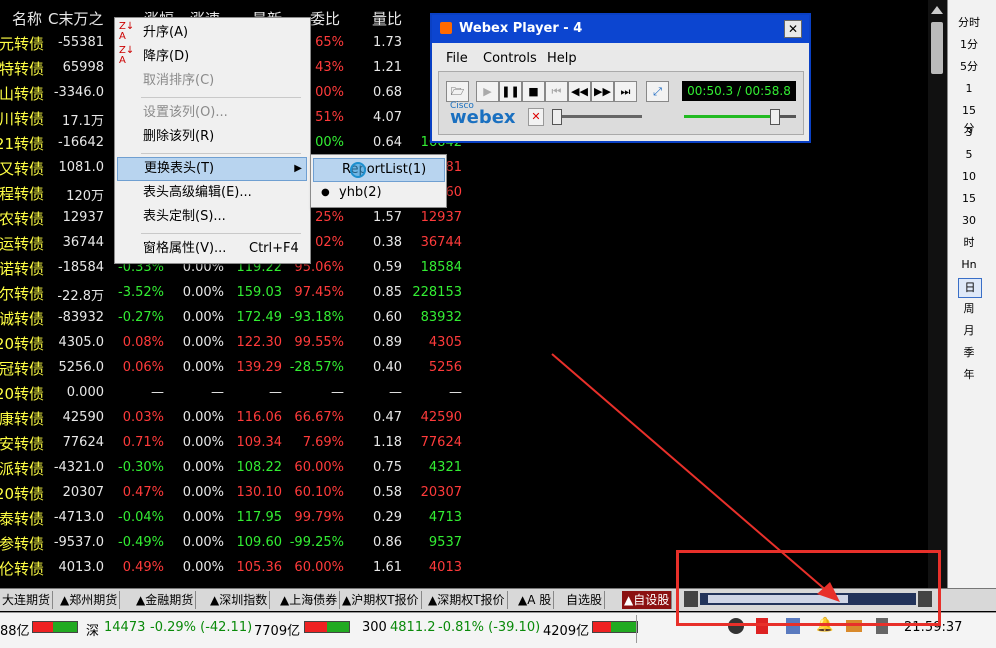 This screenshot has height=648, width=996. I want to click on menu-cancel-sort: 取消排序(C), so click(211, 81).